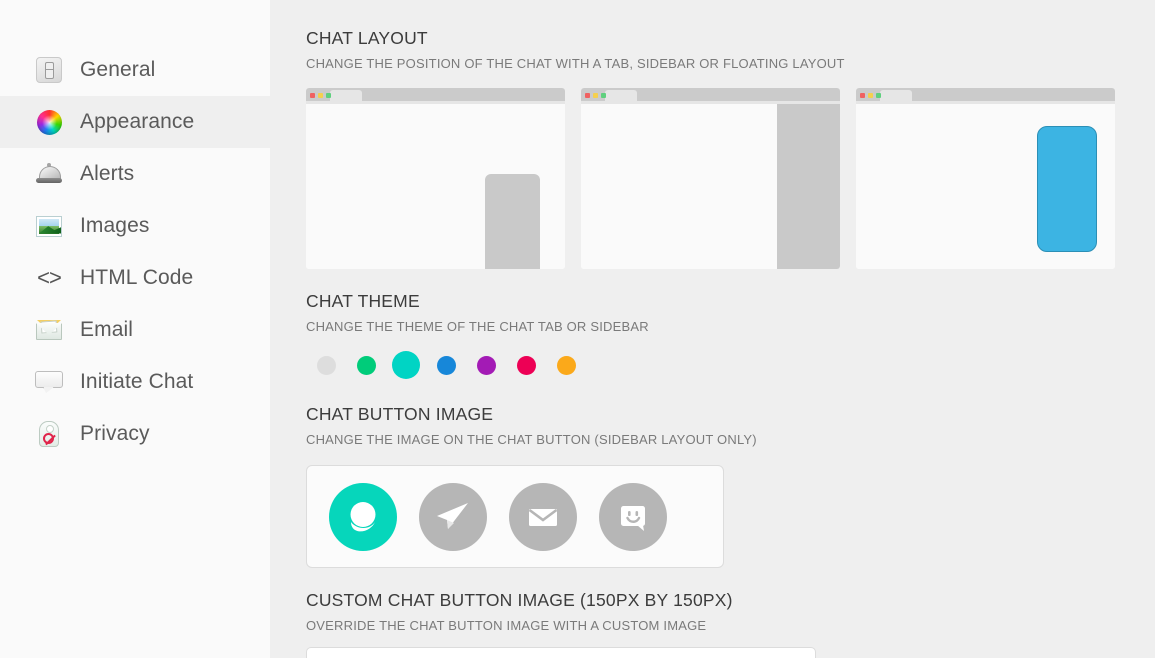 This screenshot has width=1155, height=658. I want to click on theme-swatch-green, so click(366, 365).